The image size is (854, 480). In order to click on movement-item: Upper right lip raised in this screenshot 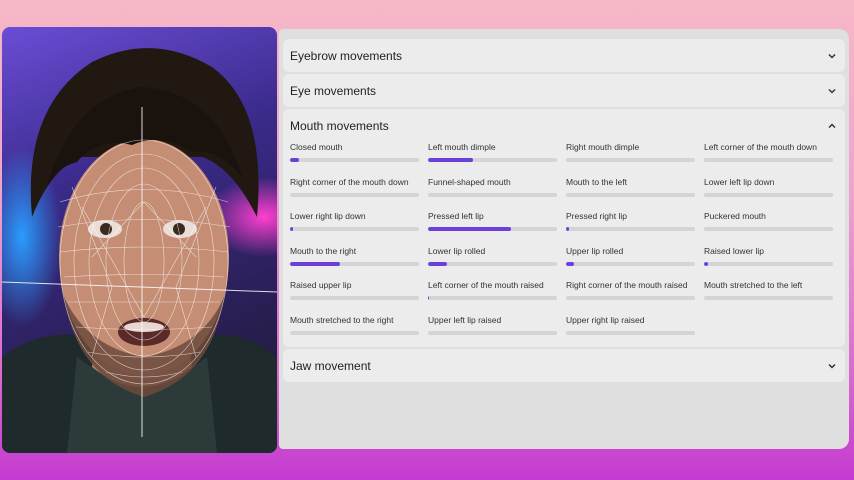, I will do `click(631, 325)`.